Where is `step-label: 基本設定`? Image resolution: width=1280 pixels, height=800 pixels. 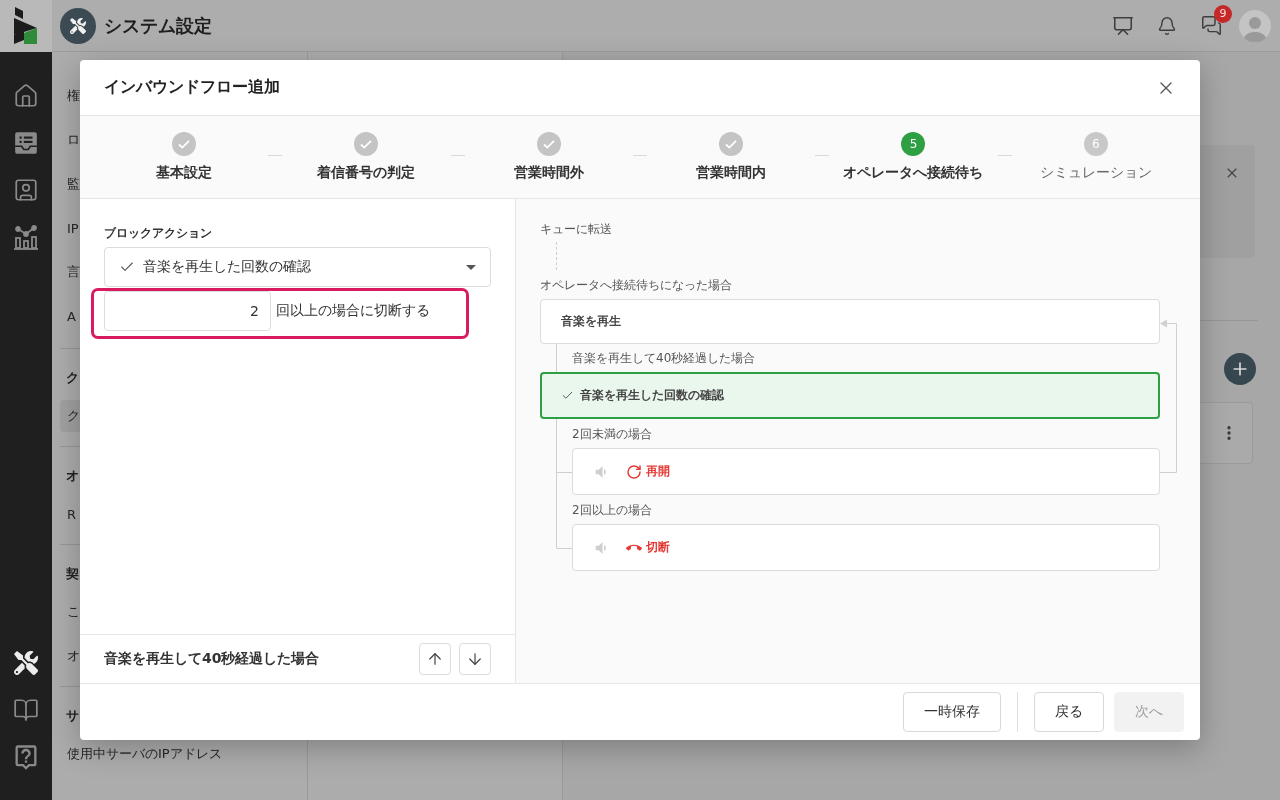
step-label: 基本設定 is located at coordinates (184, 172).